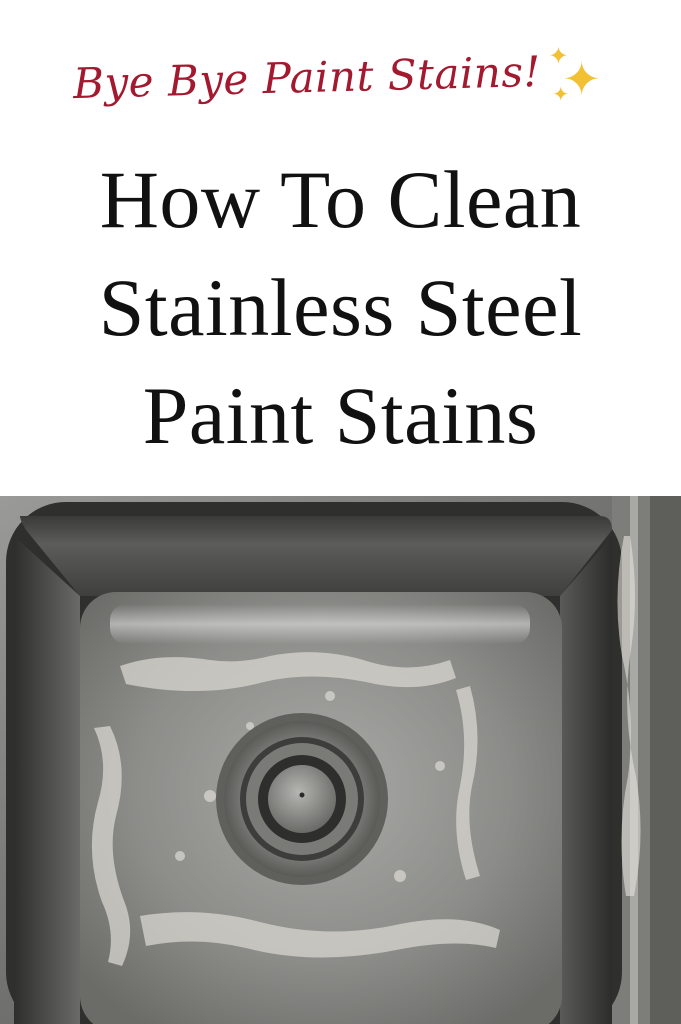  Describe the element at coordinates (340, 199) in the screenshot. I see `title-line-1: How To Clean` at that location.